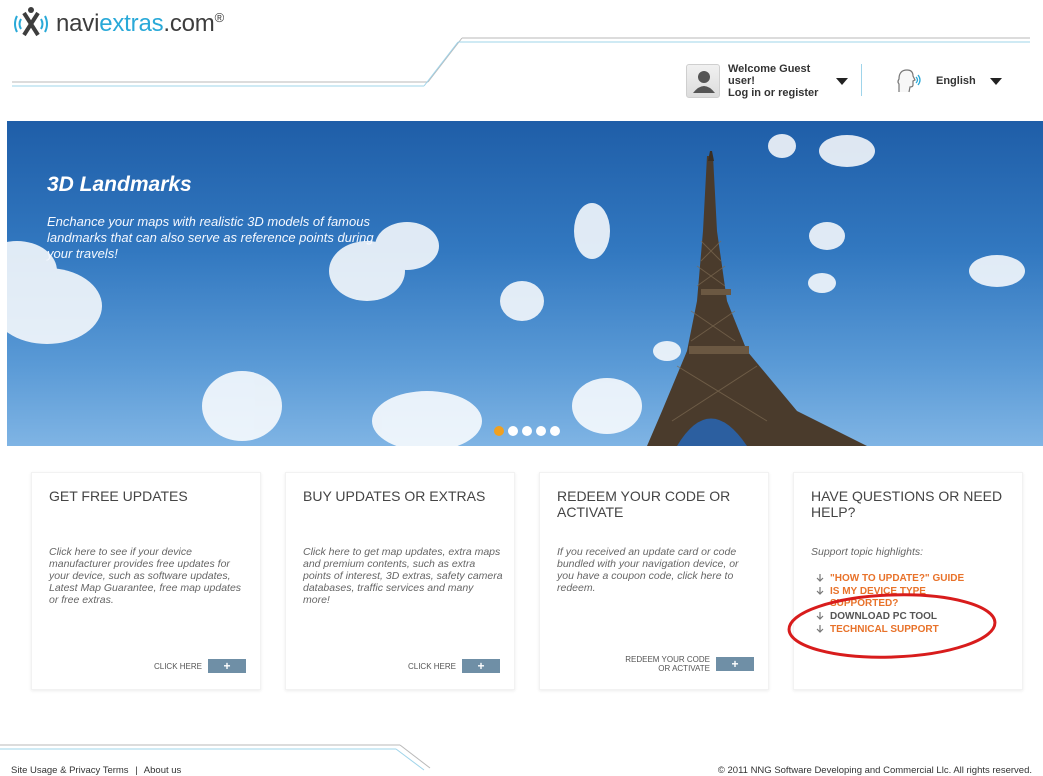 The height and width of the screenshot is (776, 1043). Describe the element at coordinates (219, 17) in the screenshot. I see `logo-registered-mark: ®` at that location.